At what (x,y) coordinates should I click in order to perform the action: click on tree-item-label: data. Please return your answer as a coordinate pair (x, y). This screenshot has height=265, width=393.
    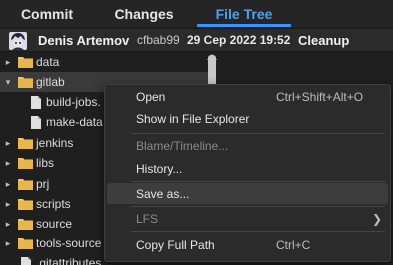
    Looking at the image, I should click on (48, 62).